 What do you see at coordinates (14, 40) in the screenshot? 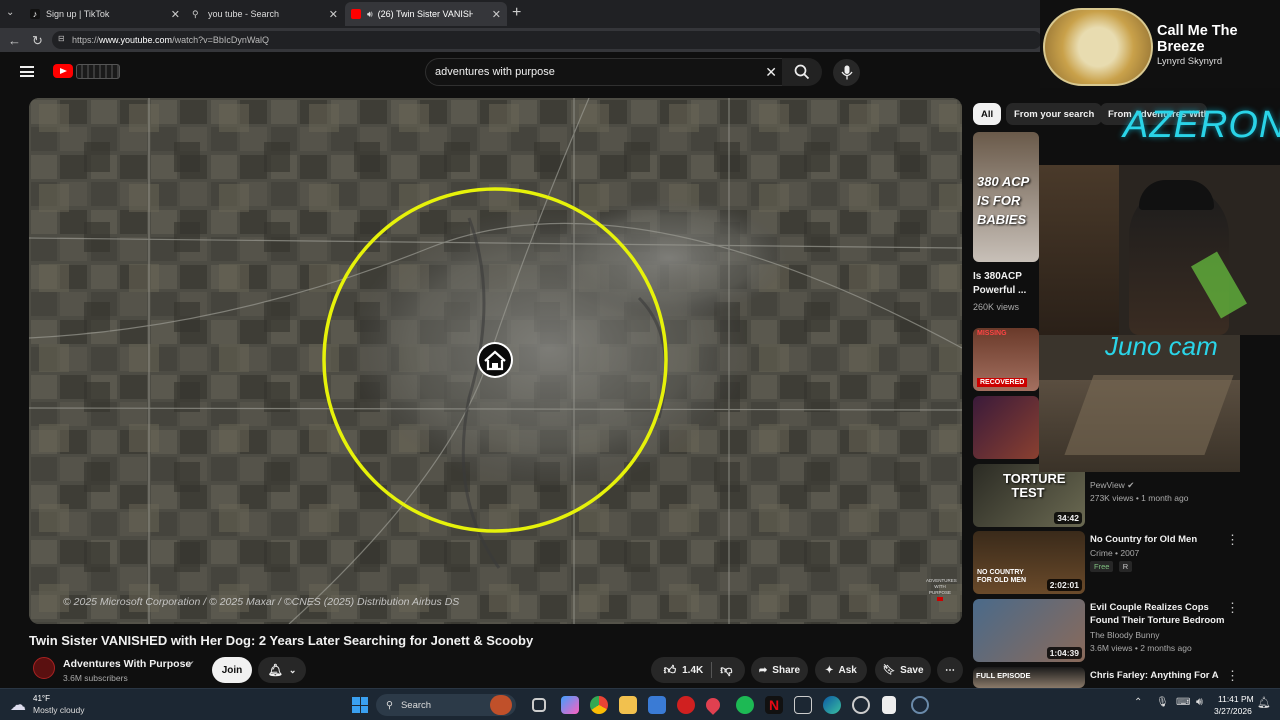
I see `back-arrow-icon: ←` at bounding box center [14, 40].